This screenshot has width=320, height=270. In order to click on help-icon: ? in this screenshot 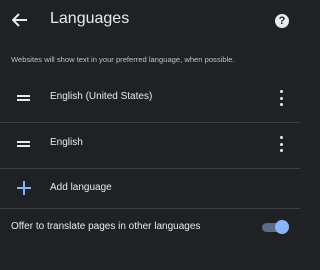, I will do `click(282, 21)`.